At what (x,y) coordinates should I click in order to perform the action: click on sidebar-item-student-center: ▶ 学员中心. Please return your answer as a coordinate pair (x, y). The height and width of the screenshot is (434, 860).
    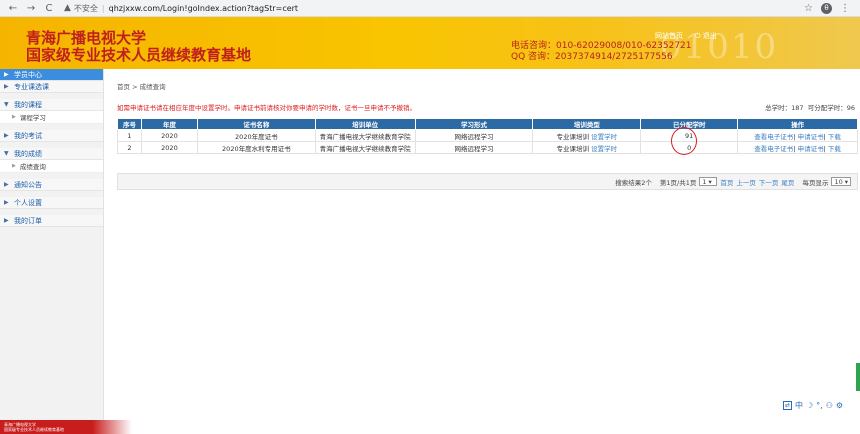
    Looking at the image, I should click on (51, 75).